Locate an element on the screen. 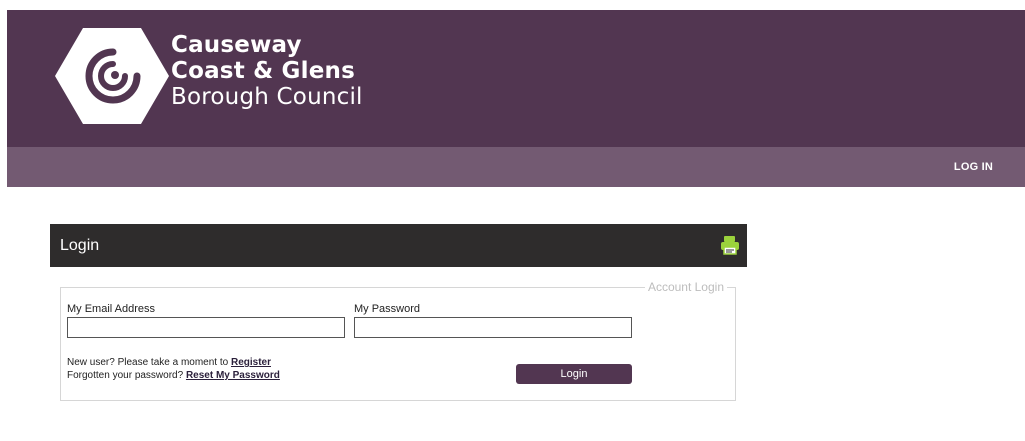 This screenshot has height=441, width=1025. register-link: Register is located at coordinates (251, 362).